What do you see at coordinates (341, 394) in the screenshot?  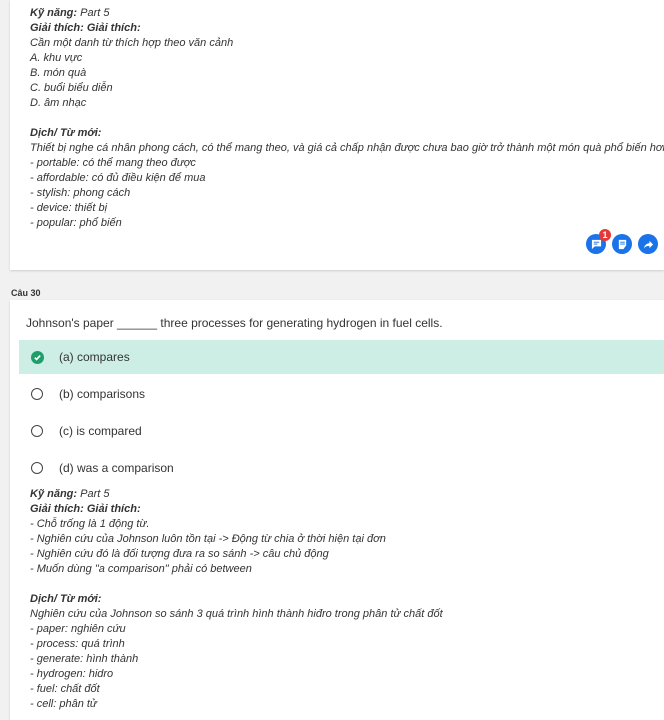 I see `answer-option-b: (b) comparisons` at bounding box center [341, 394].